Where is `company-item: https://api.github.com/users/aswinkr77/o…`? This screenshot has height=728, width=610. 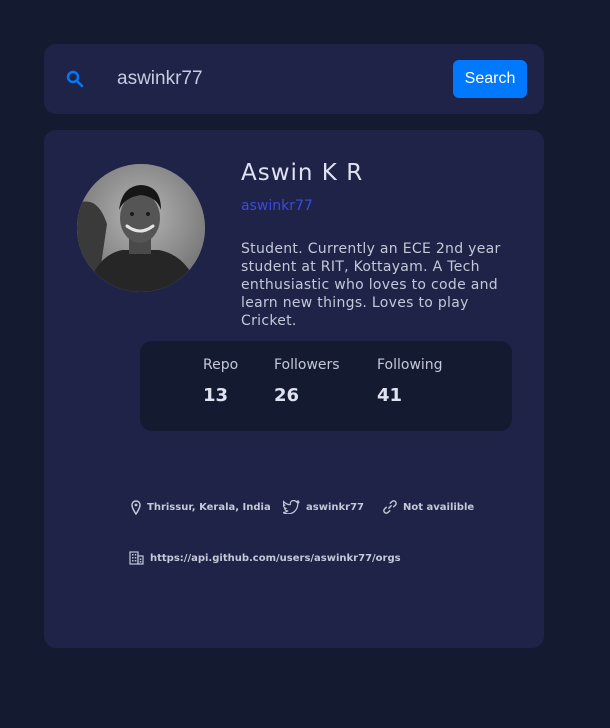
company-item: https://api.github.com/users/aswinkr77/o… is located at coordinates (265, 558).